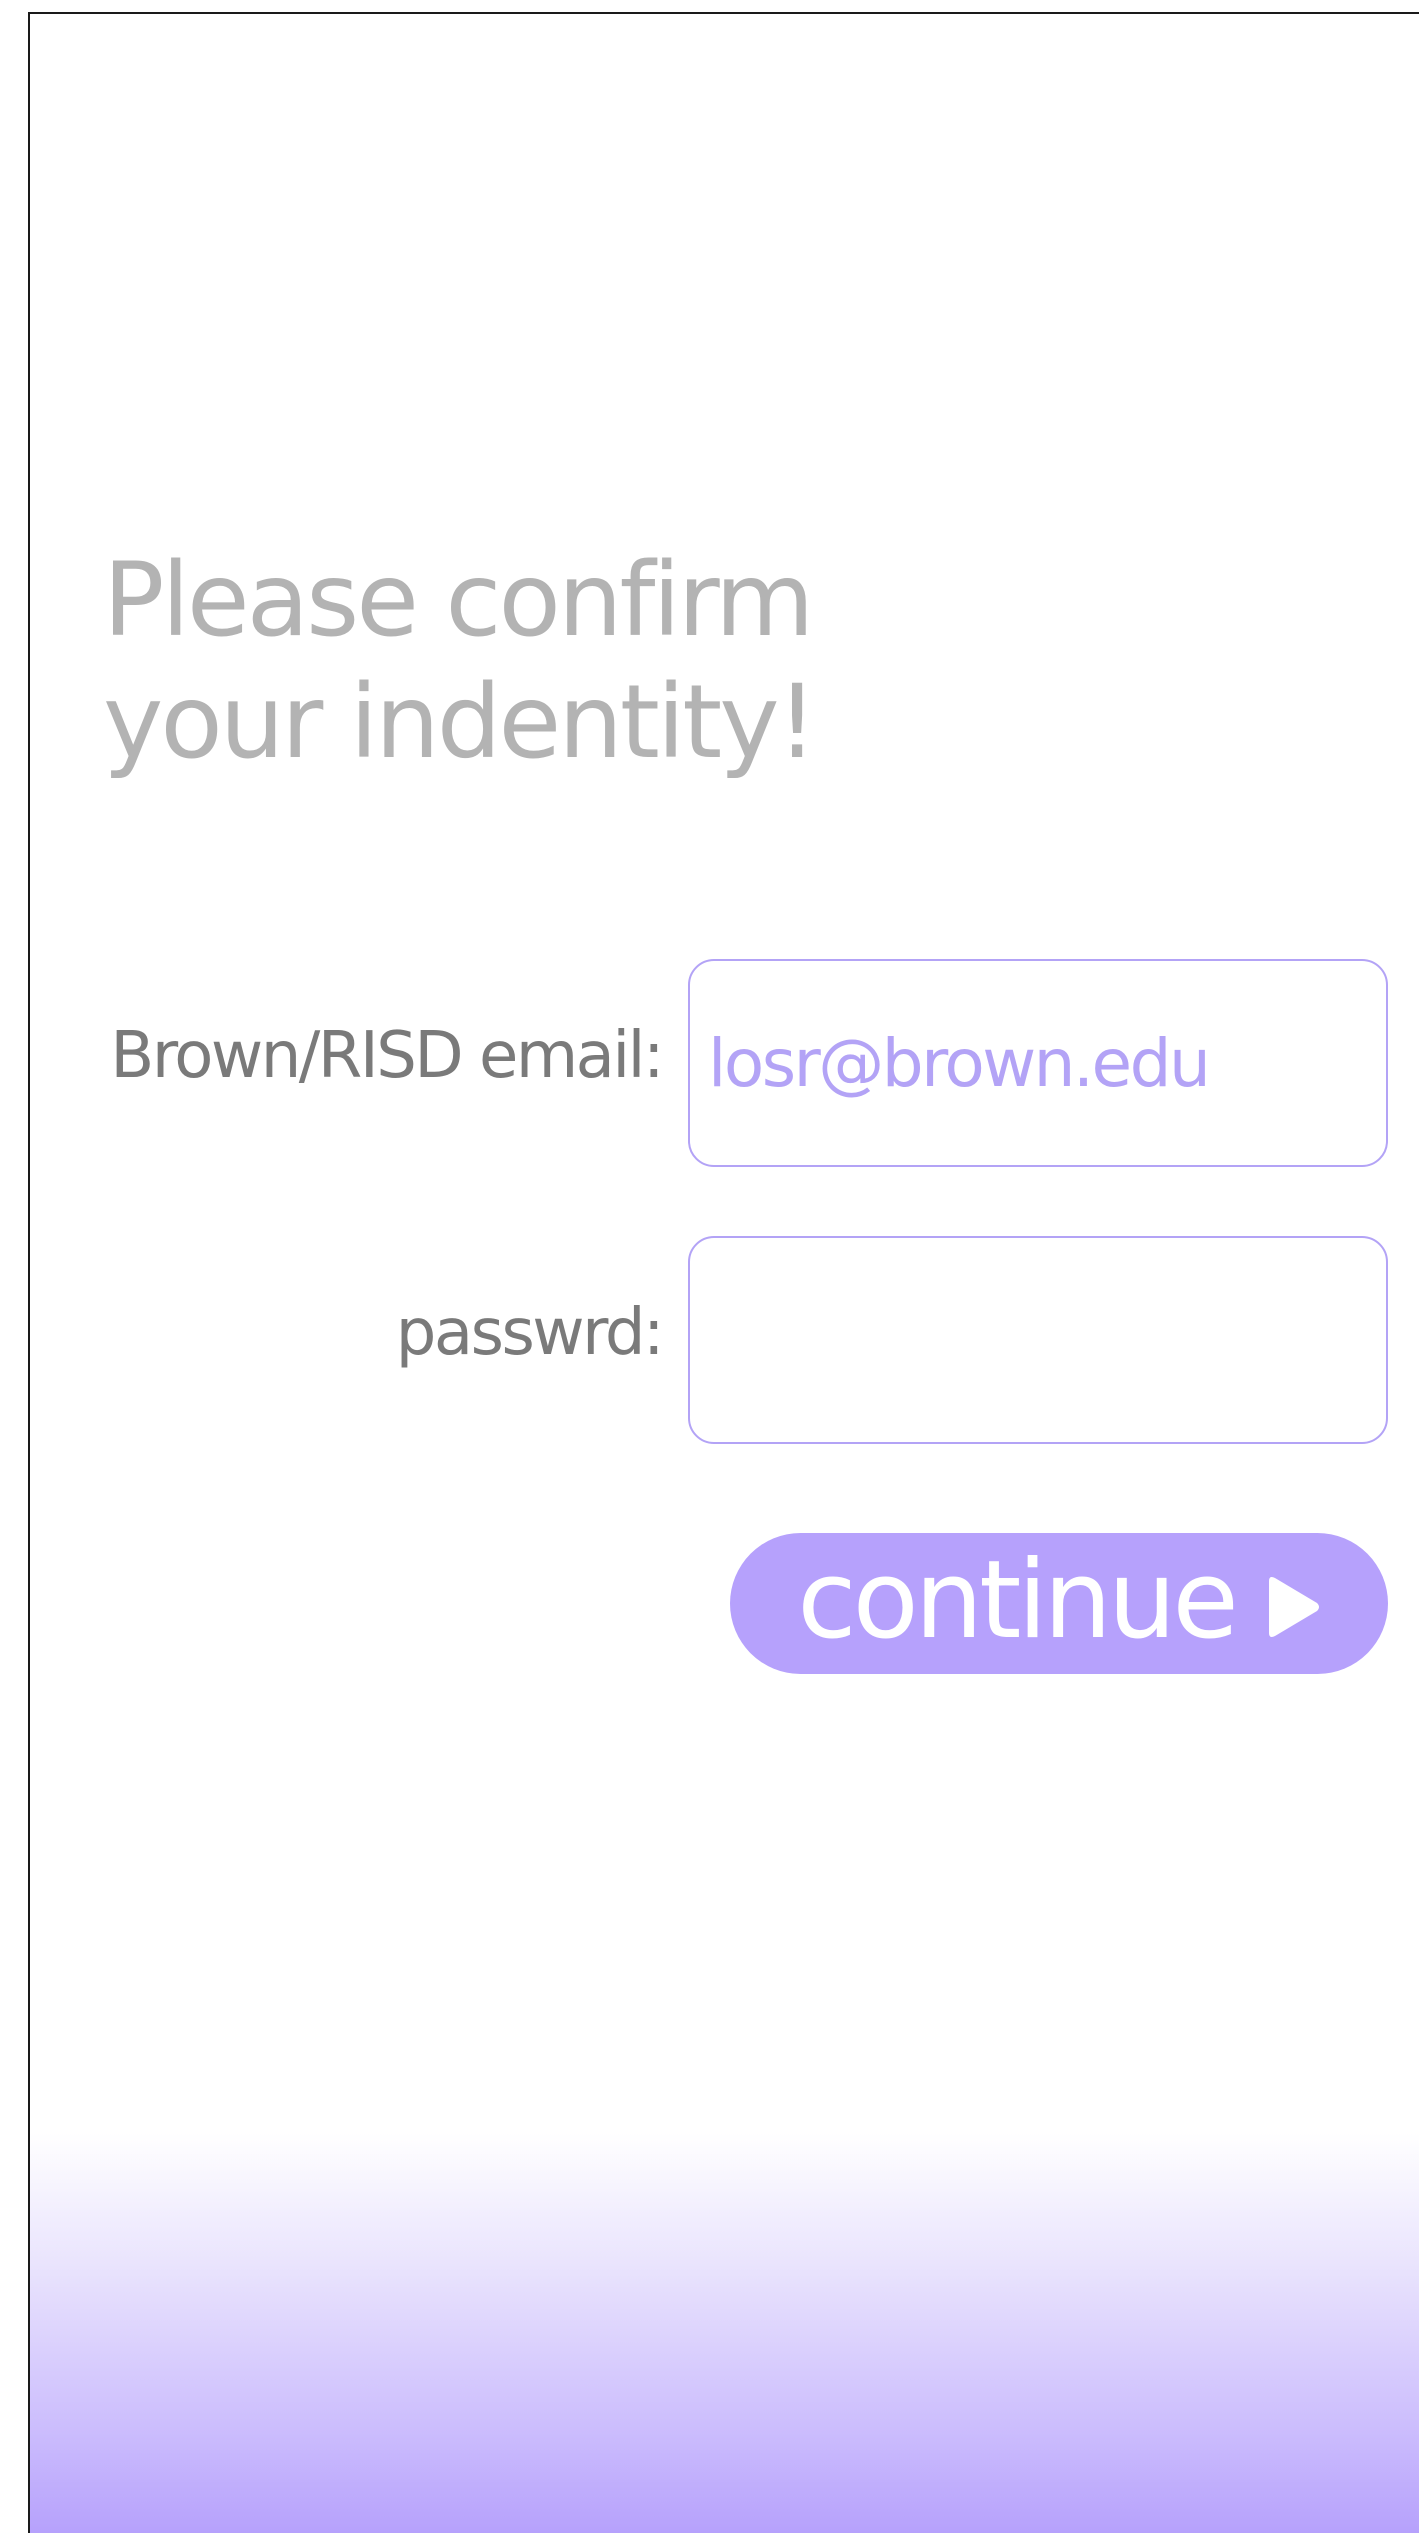 The image size is (1419, 2533). I want to click on page-title-line-2: your indentity!, so click(460, 722).